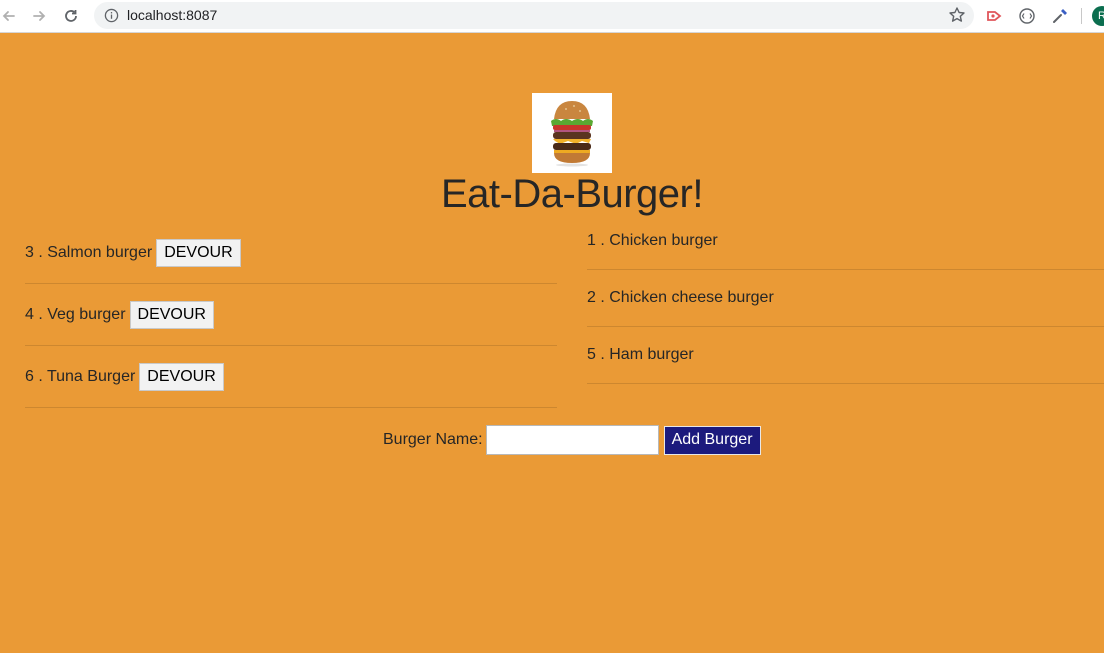 This screenshot has height=653, width=1104. I want to click on bookmark-star-icon, so click(957, 15).